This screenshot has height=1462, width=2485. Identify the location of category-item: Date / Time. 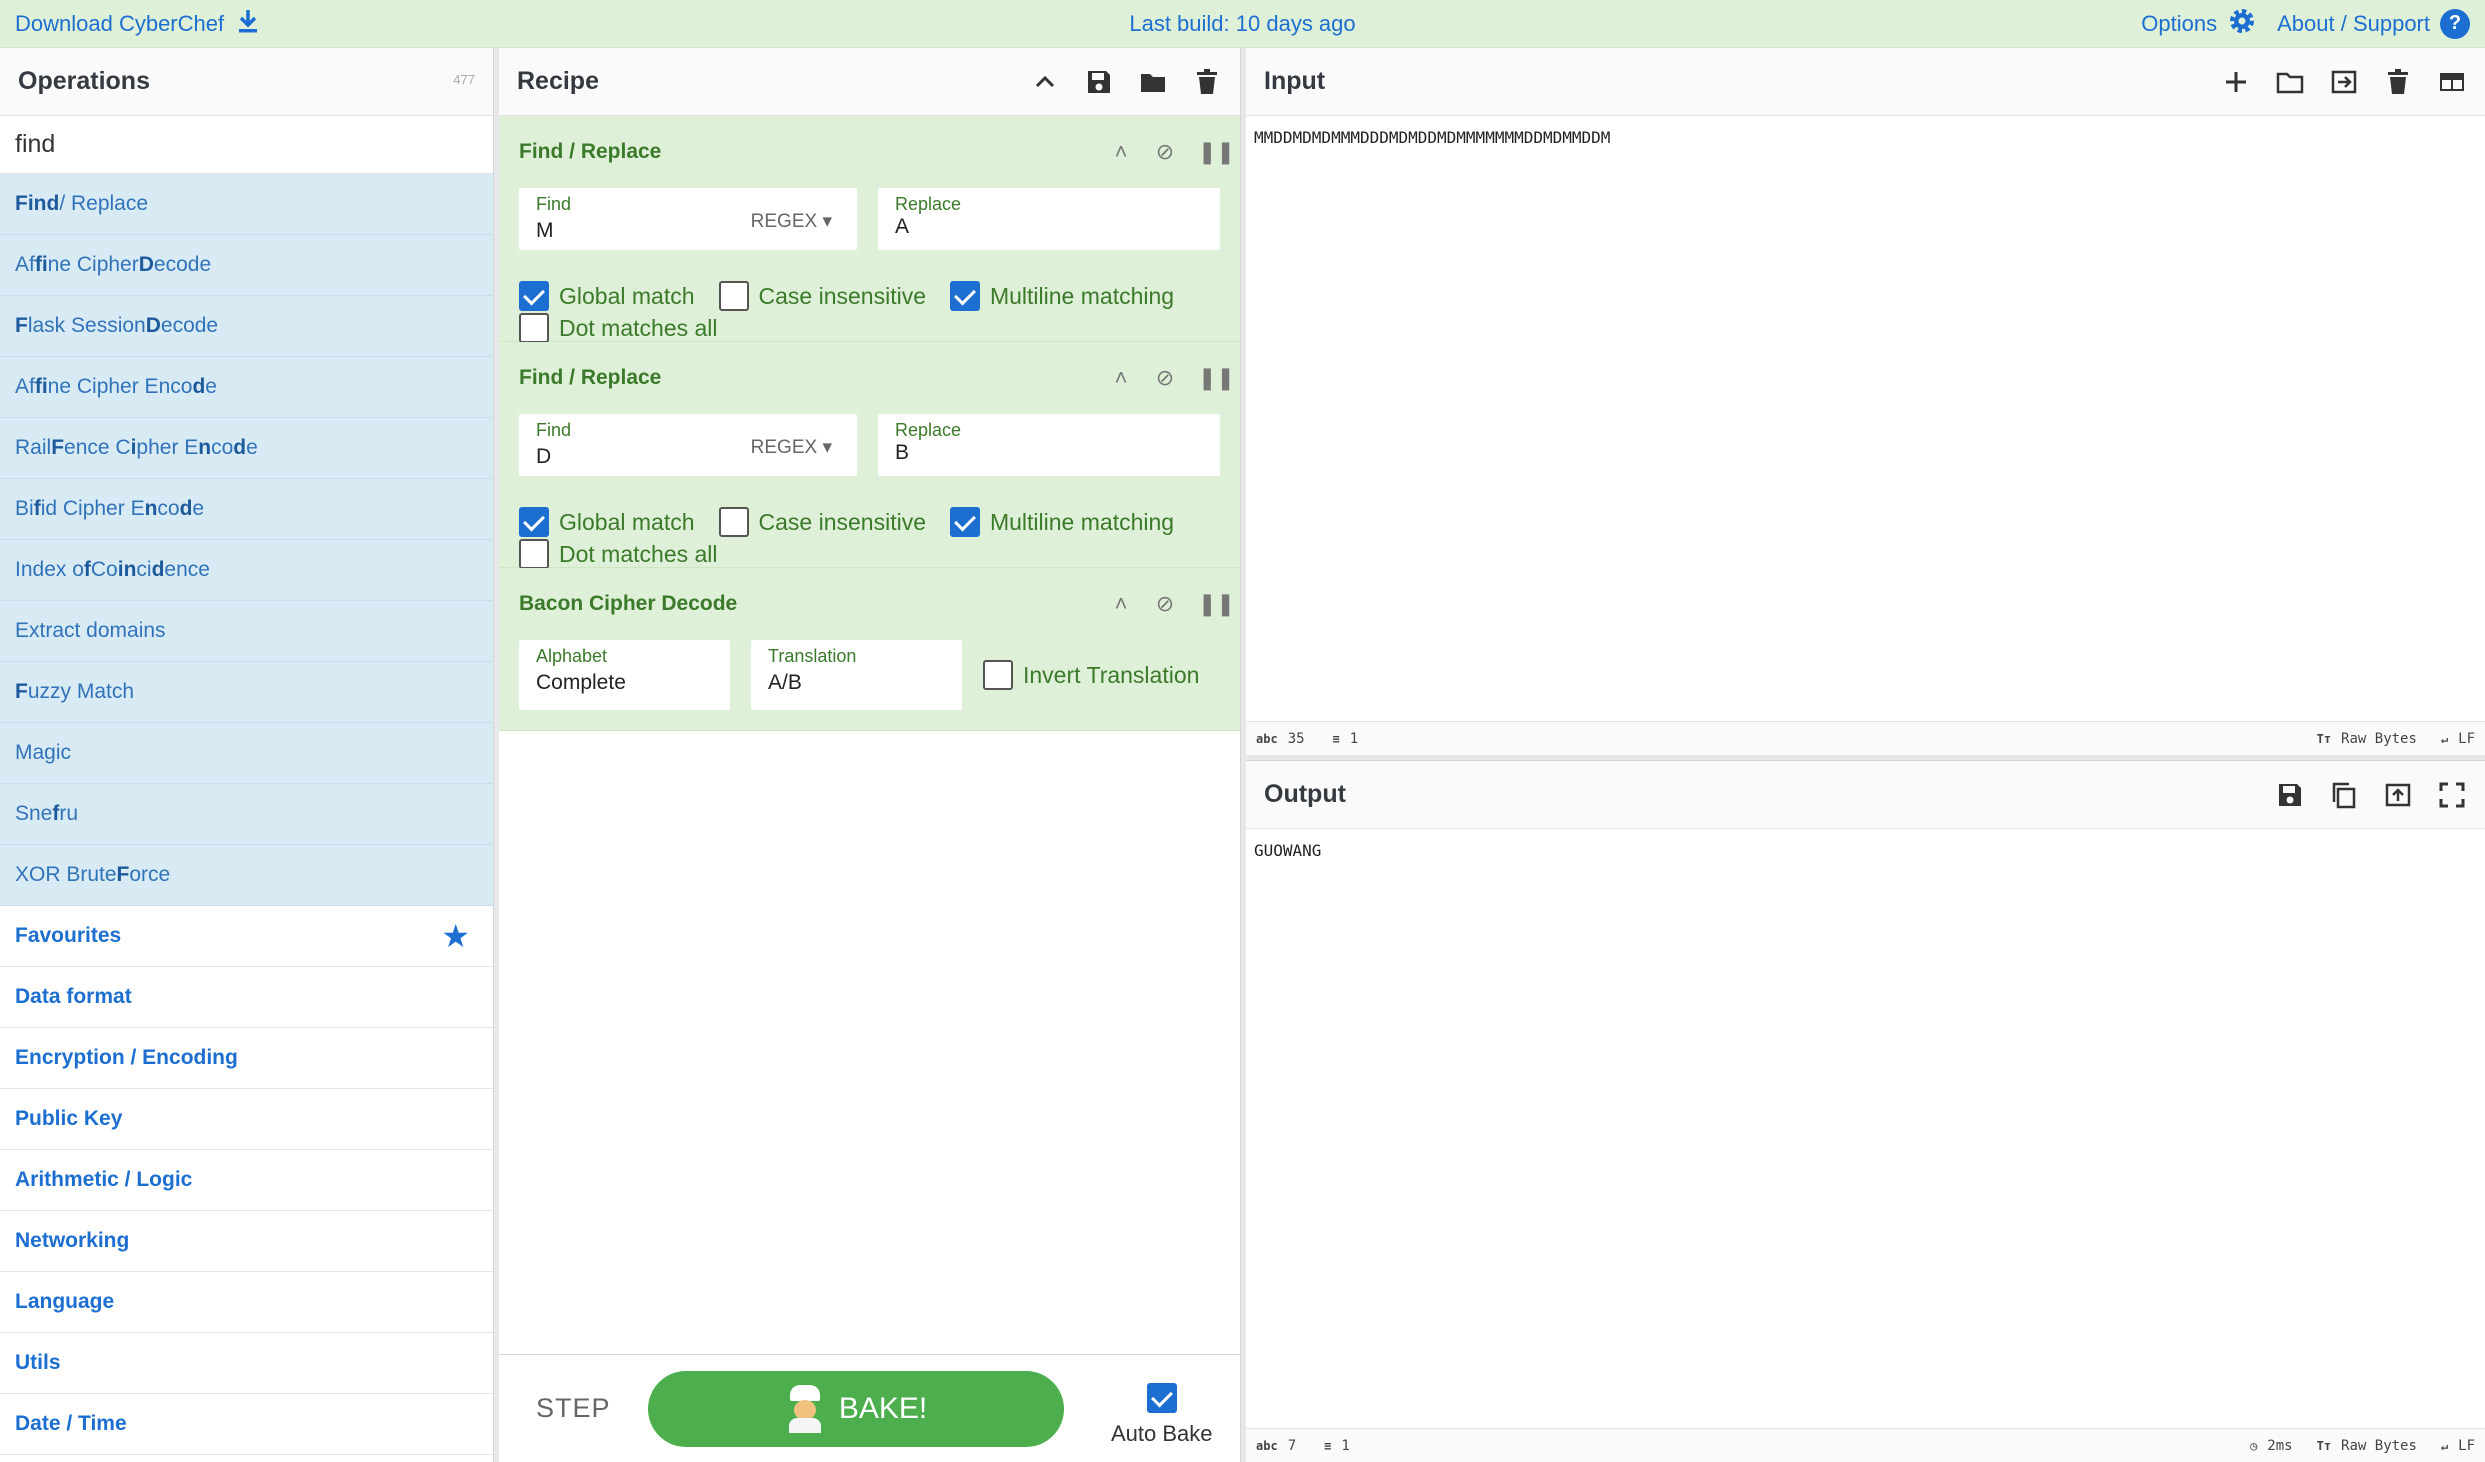
(246, 1424).